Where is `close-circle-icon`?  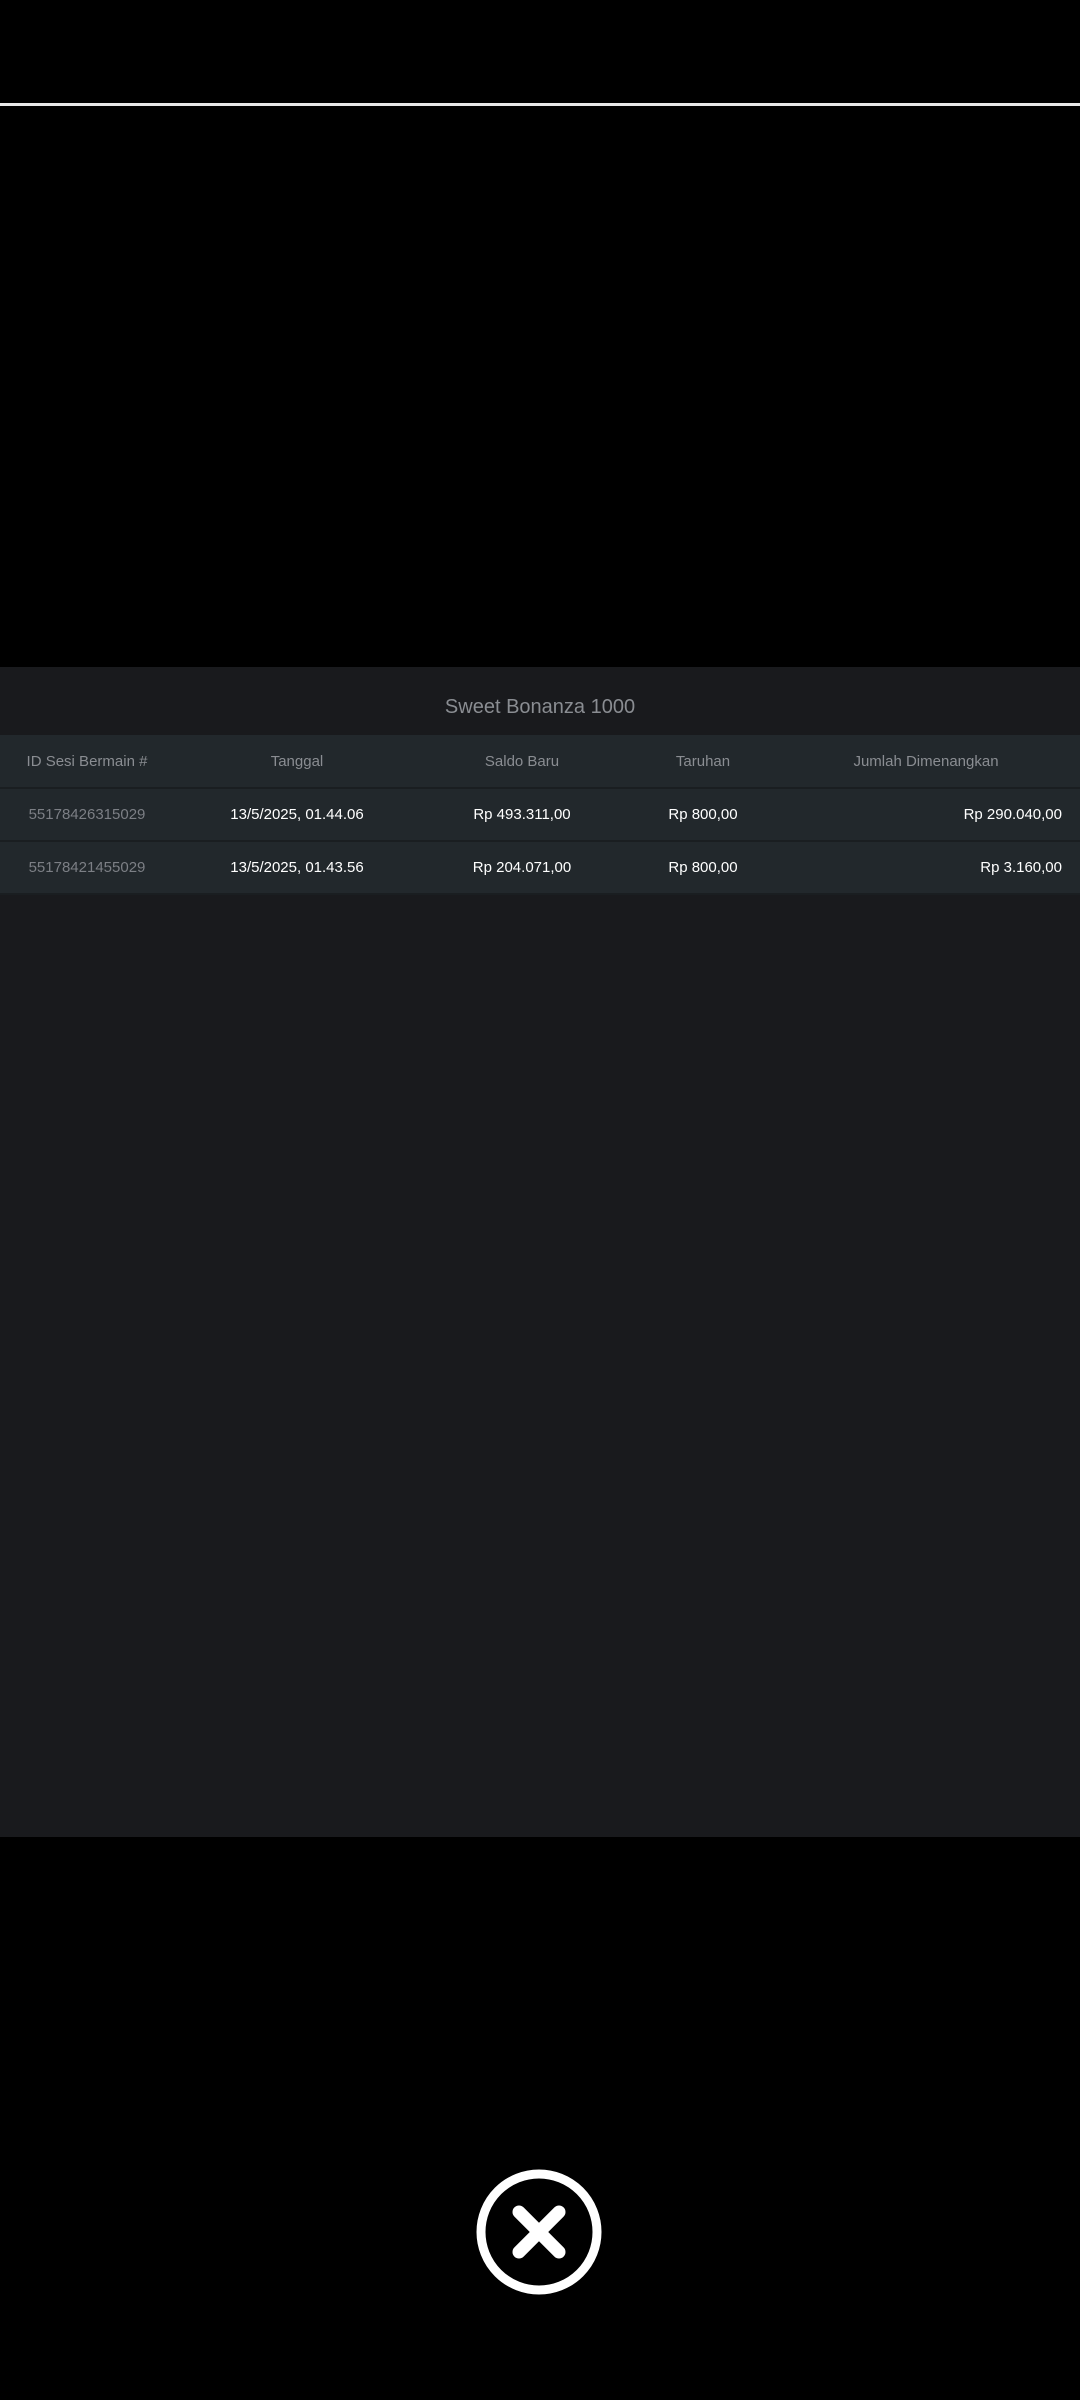
close-circle-icon is located at coordinates (539, 2232).